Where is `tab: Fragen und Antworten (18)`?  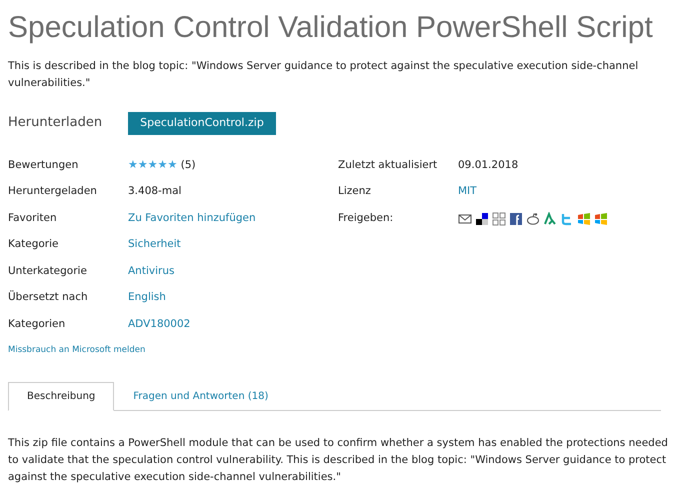
tab: Fragen und Antworten (18) is located at coordinates (201, 396).